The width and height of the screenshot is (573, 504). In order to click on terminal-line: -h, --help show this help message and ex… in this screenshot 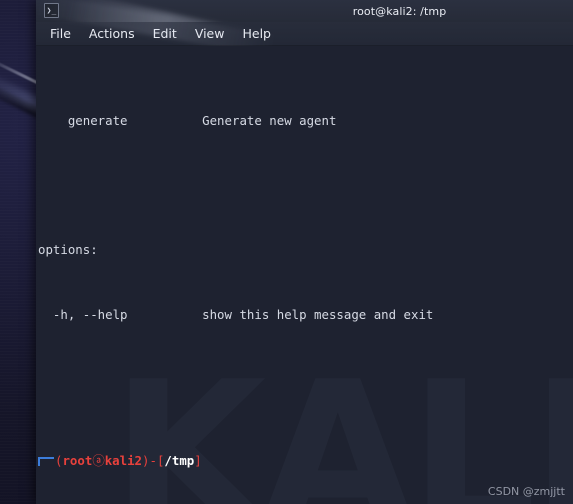, I will do `click(305, 315)`.